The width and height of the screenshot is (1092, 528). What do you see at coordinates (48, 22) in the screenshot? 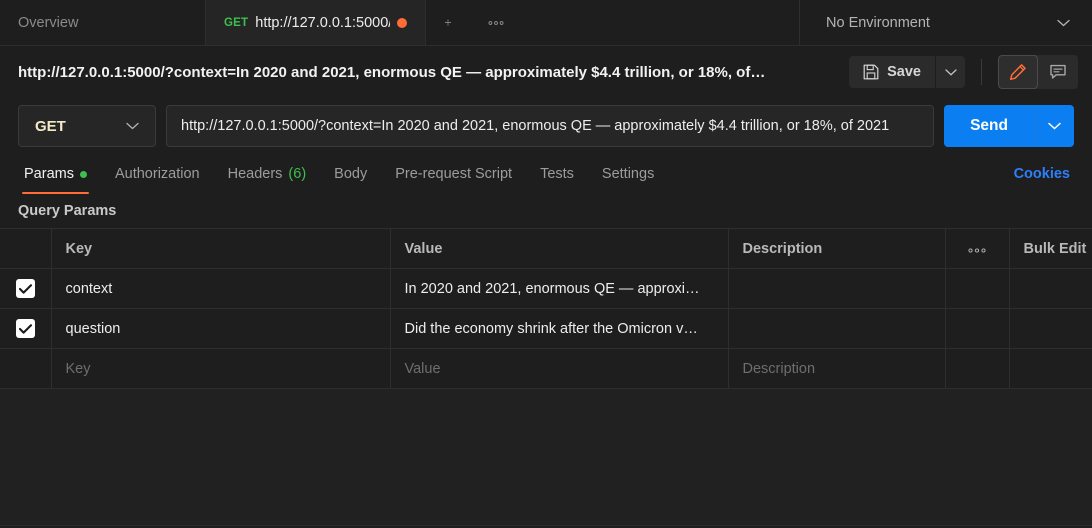
I see `tab-overview-label: Overview` at bounding box center [48, 22].